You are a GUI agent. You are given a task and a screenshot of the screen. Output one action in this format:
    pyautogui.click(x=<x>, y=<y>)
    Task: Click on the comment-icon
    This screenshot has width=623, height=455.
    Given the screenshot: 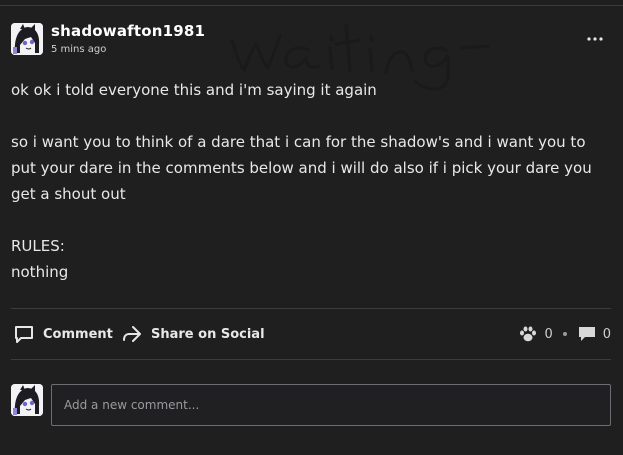 What is the action you would take?
    pyautogui.click(x=24, y=334)
    